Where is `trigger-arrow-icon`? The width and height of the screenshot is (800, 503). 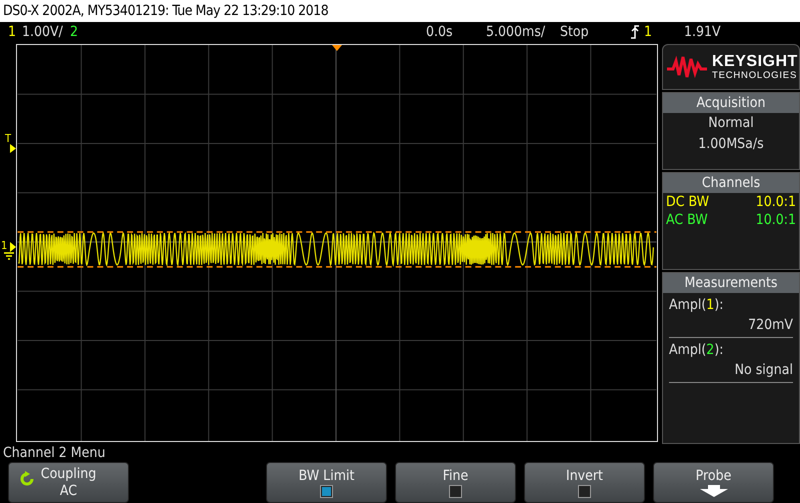
trigger-arrow-icon is located at coordinates (13, 148).